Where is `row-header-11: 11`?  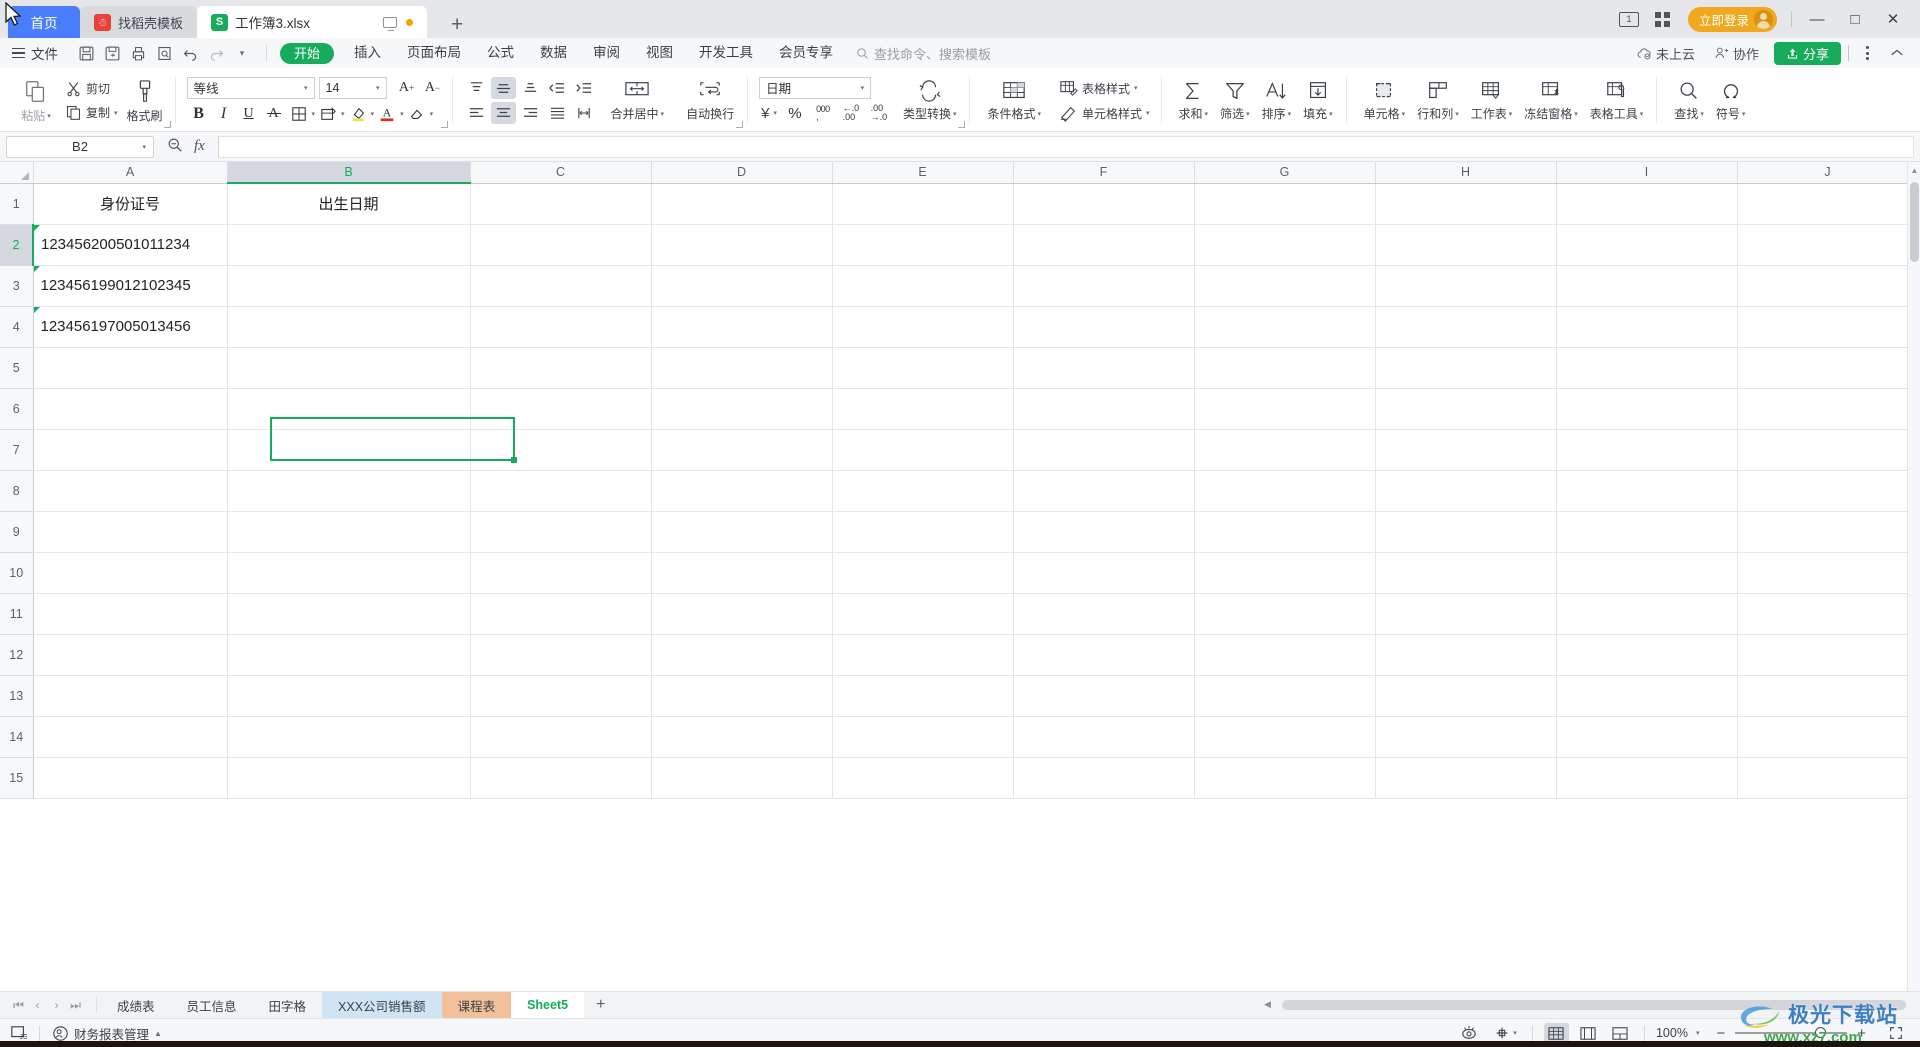 row-header-11: 11 is located at coordinates (17, 614).